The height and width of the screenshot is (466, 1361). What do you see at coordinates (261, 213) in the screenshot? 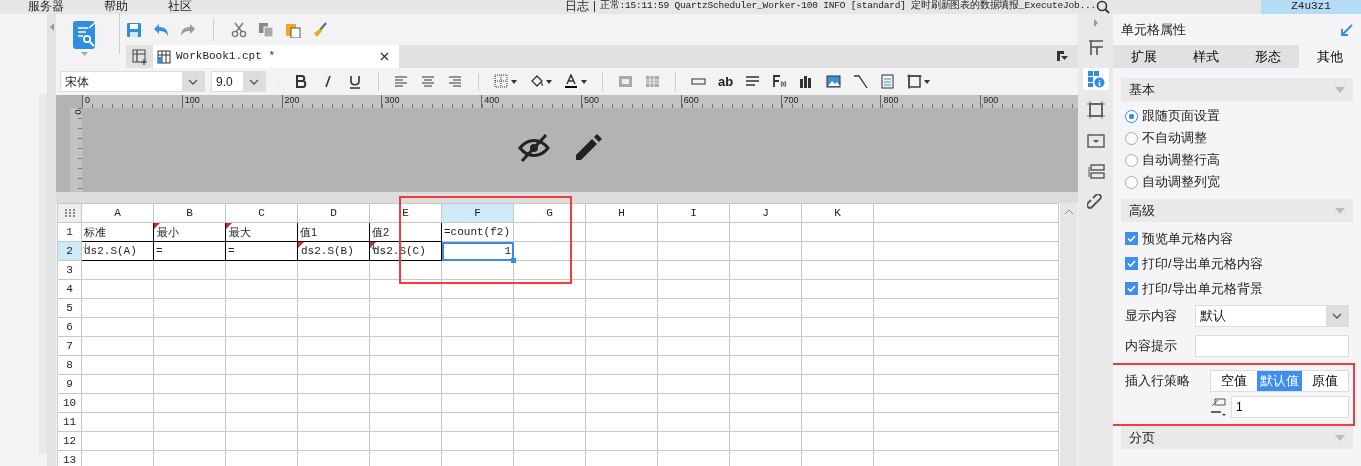
I see `column-header: C` at bounding box center [261, 213].